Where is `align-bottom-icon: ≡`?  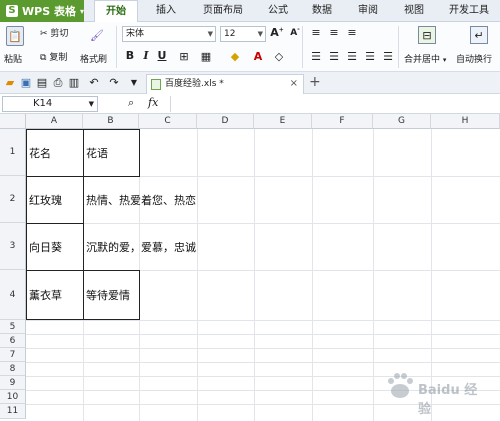 align-bottom-icon: ≡ is located at coordinates (352, 32).